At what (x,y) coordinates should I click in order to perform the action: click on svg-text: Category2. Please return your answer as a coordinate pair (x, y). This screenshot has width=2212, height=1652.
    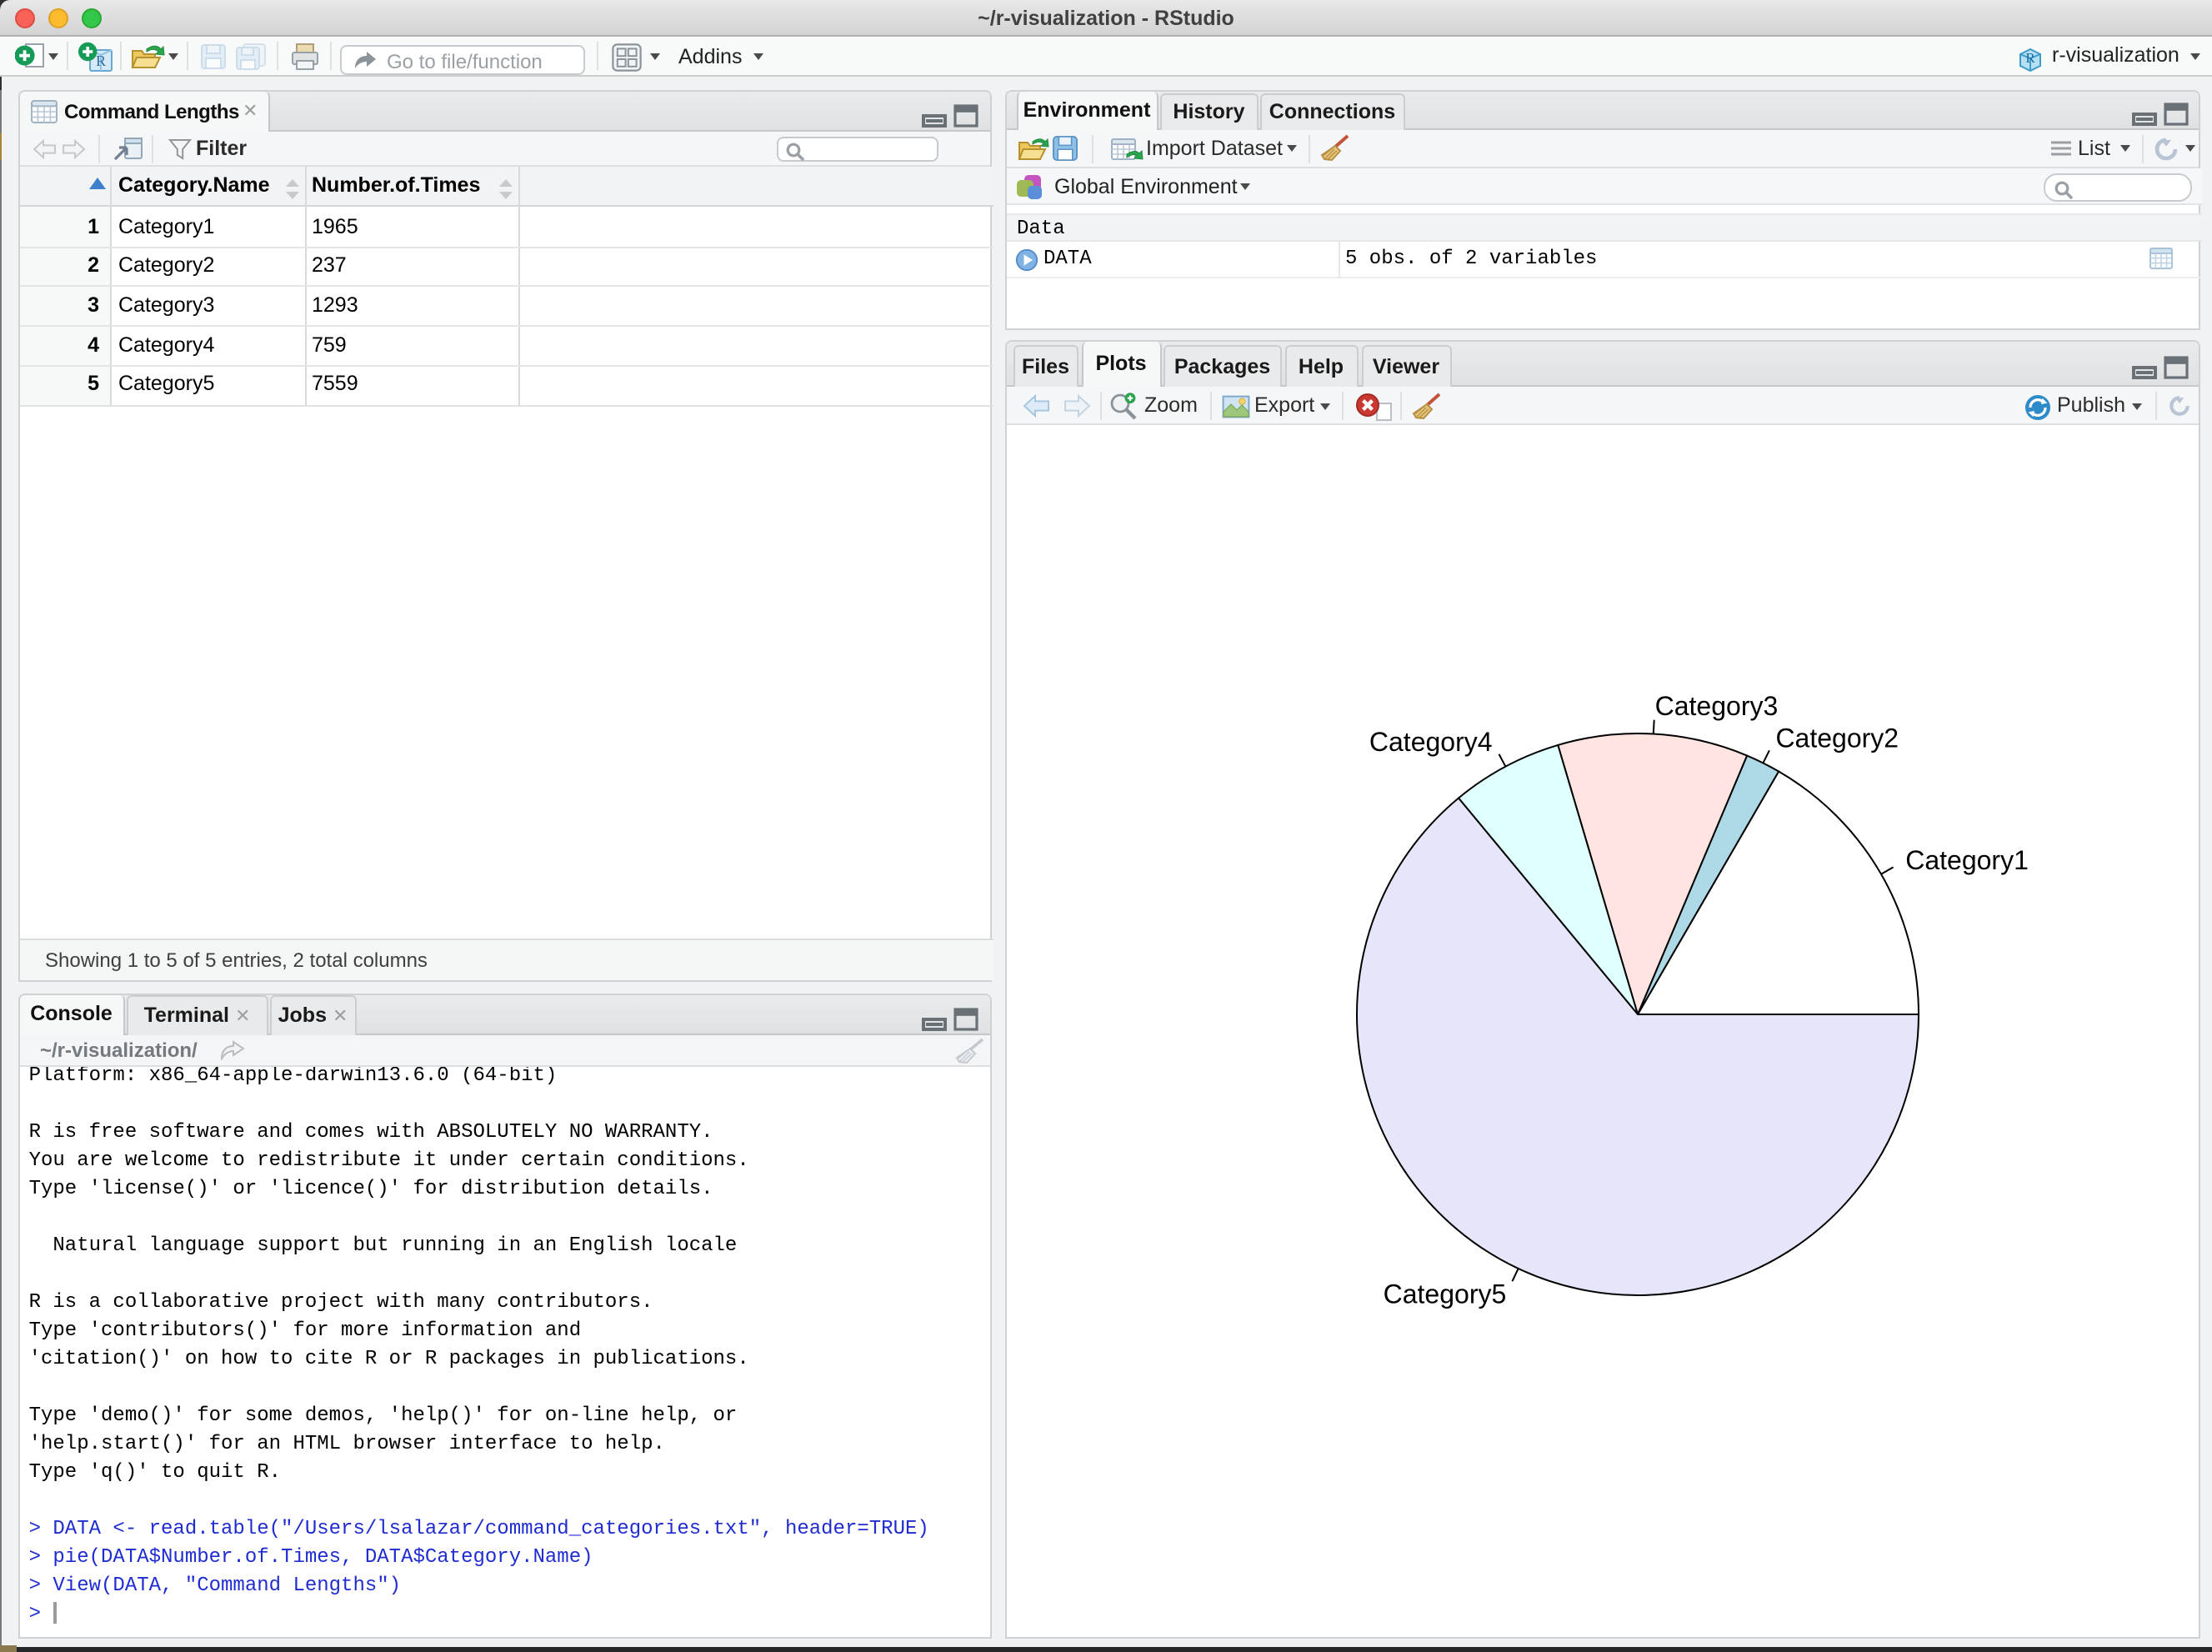
    Looking at the image, I should click on (1836, 738).